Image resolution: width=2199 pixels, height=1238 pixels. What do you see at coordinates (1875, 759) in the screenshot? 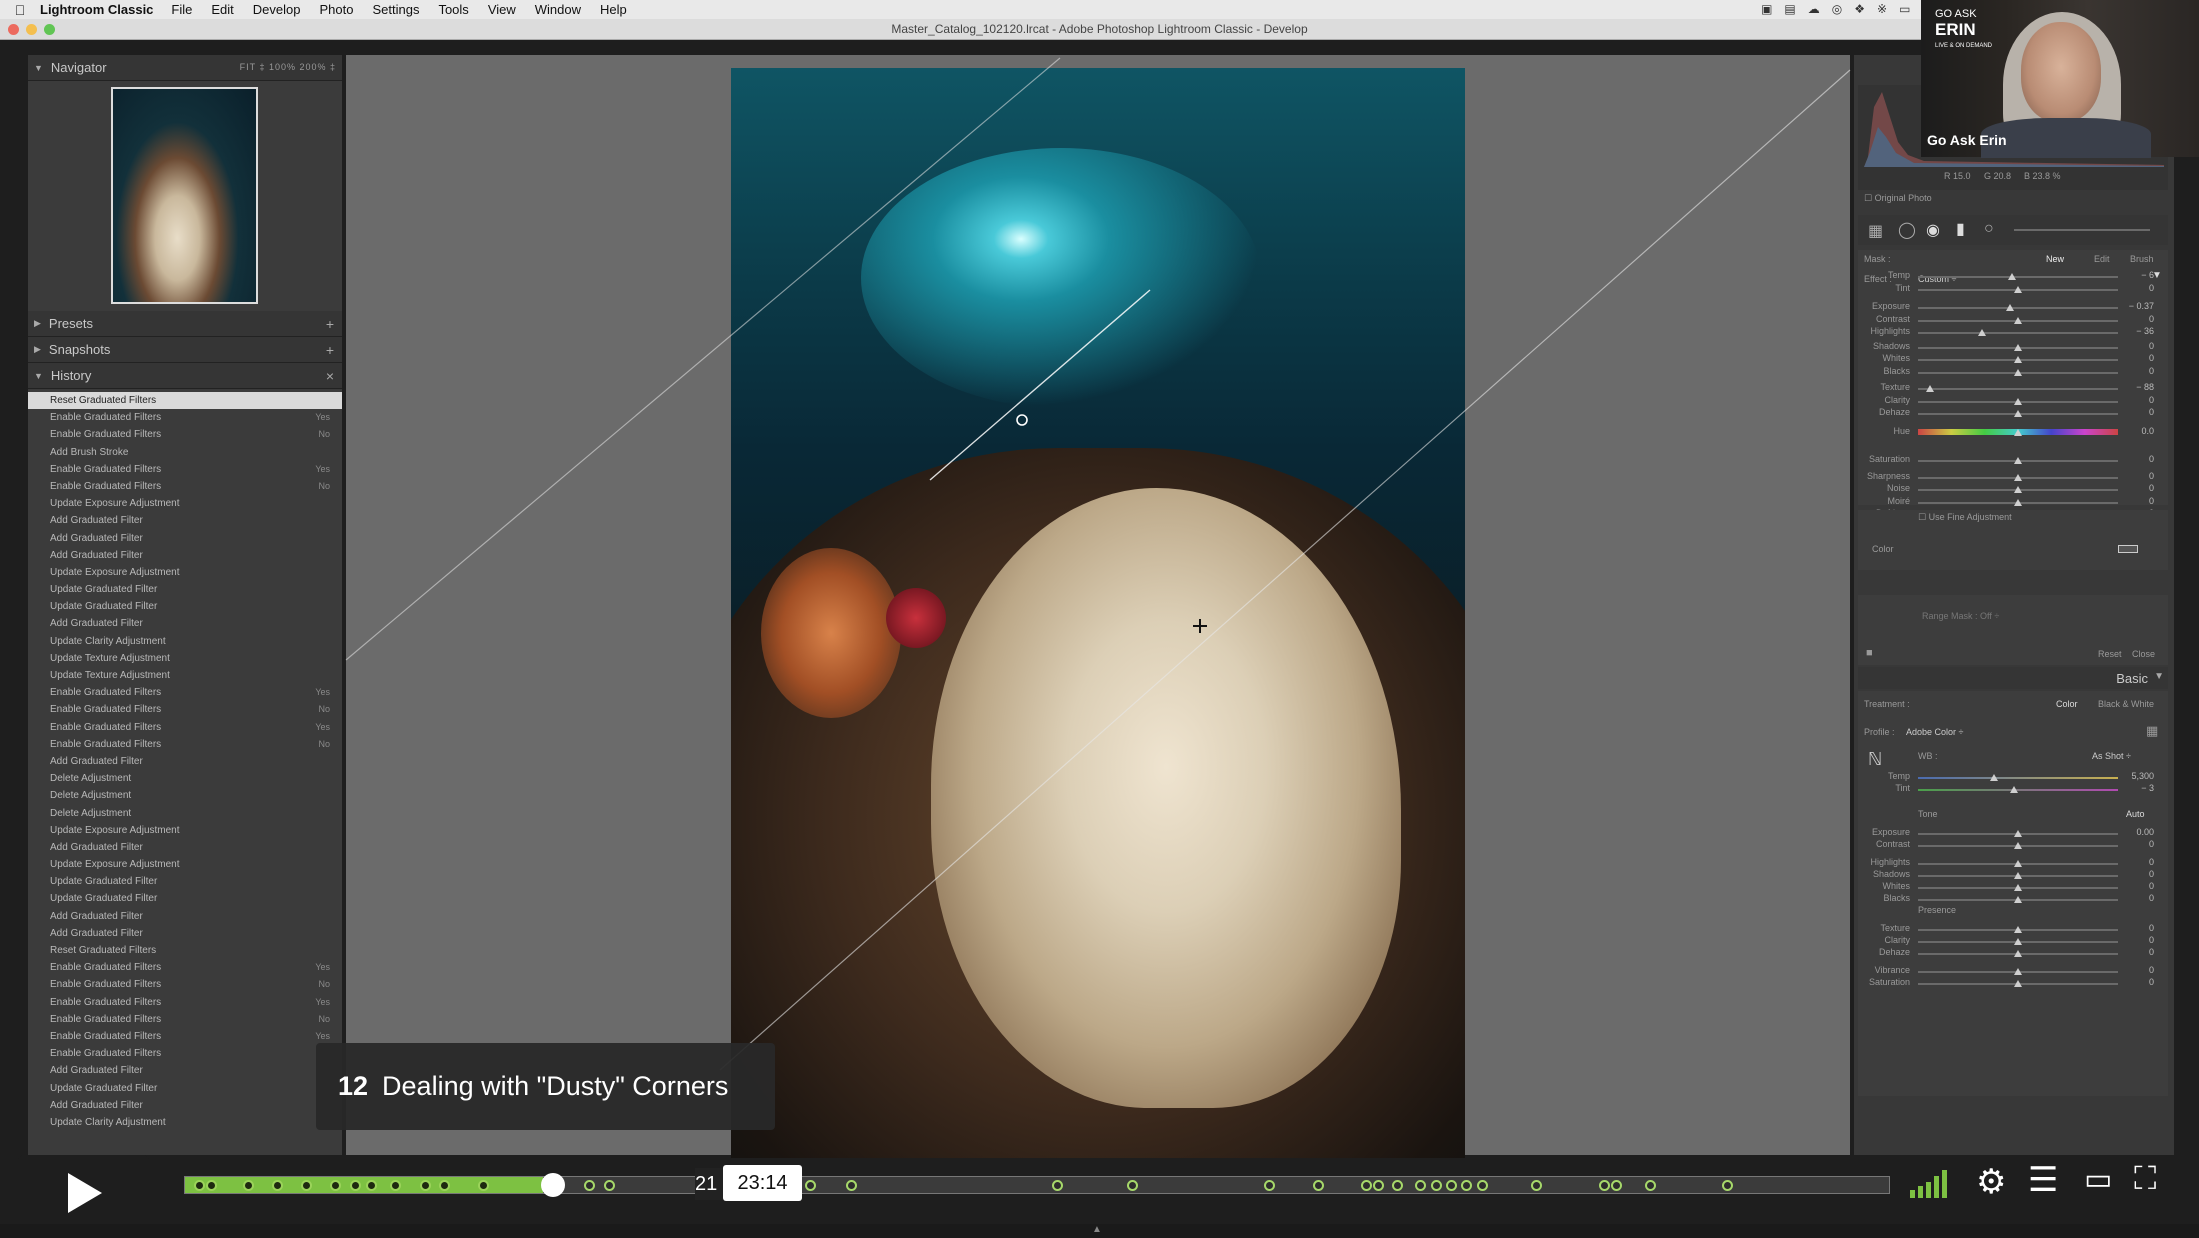
I see `wb-eyedropper-icon: ℕ` at bounding box center [1875, 759].